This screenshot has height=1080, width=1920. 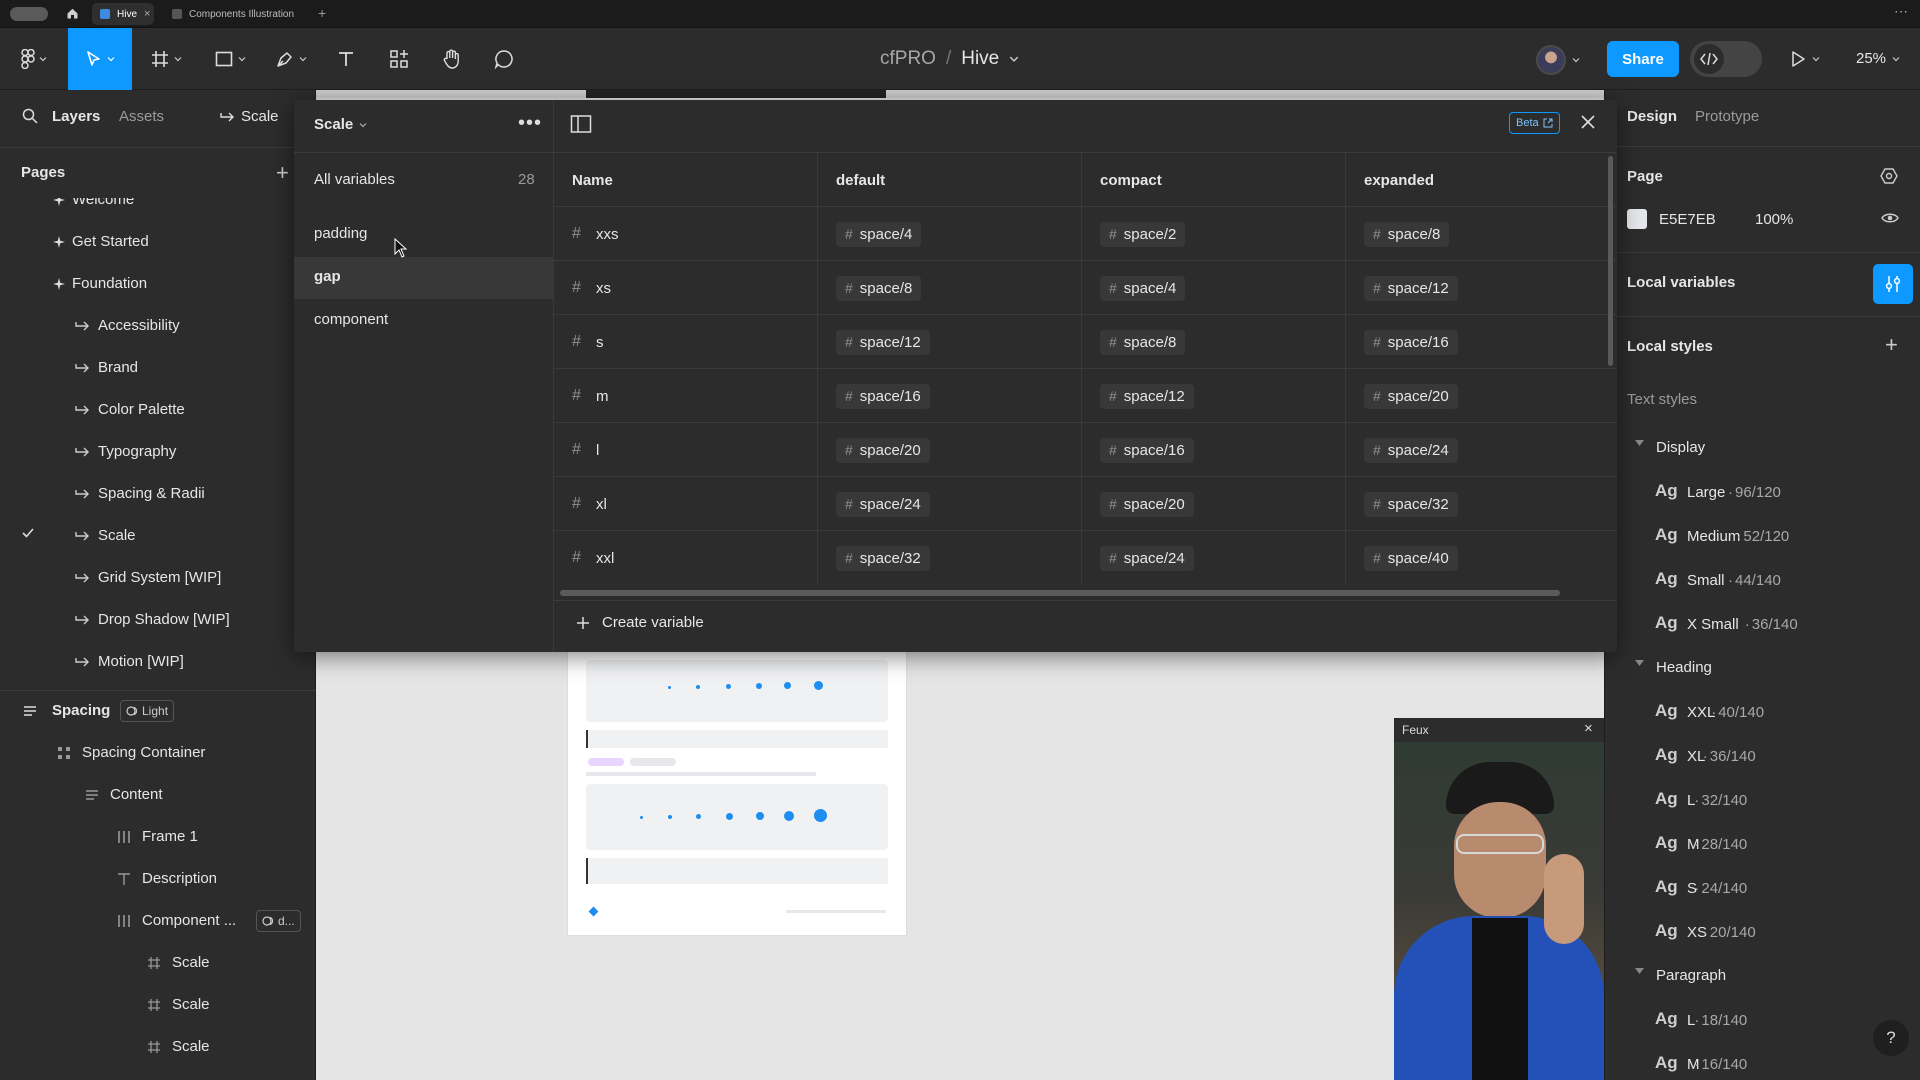 I want to click on page-color-value: E5E7EB, so click(x=1687, y=219).